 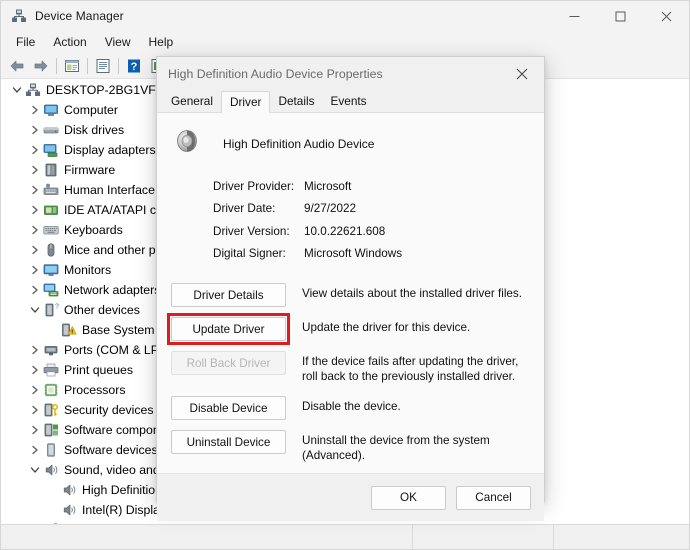 I want to click on menu-action: Action, so click(x=69, y=42).